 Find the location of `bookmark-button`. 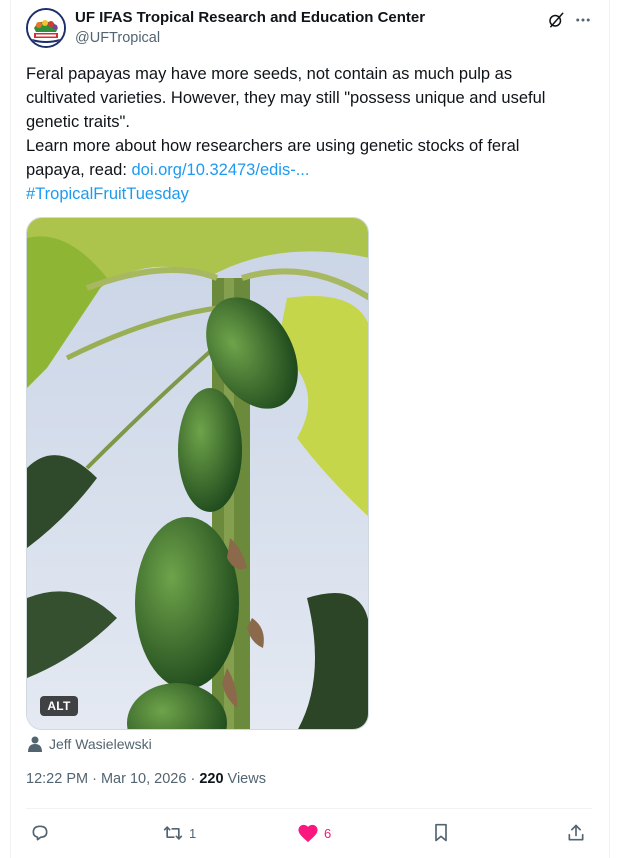

bookmark-button is located at coordinates (443, 833).